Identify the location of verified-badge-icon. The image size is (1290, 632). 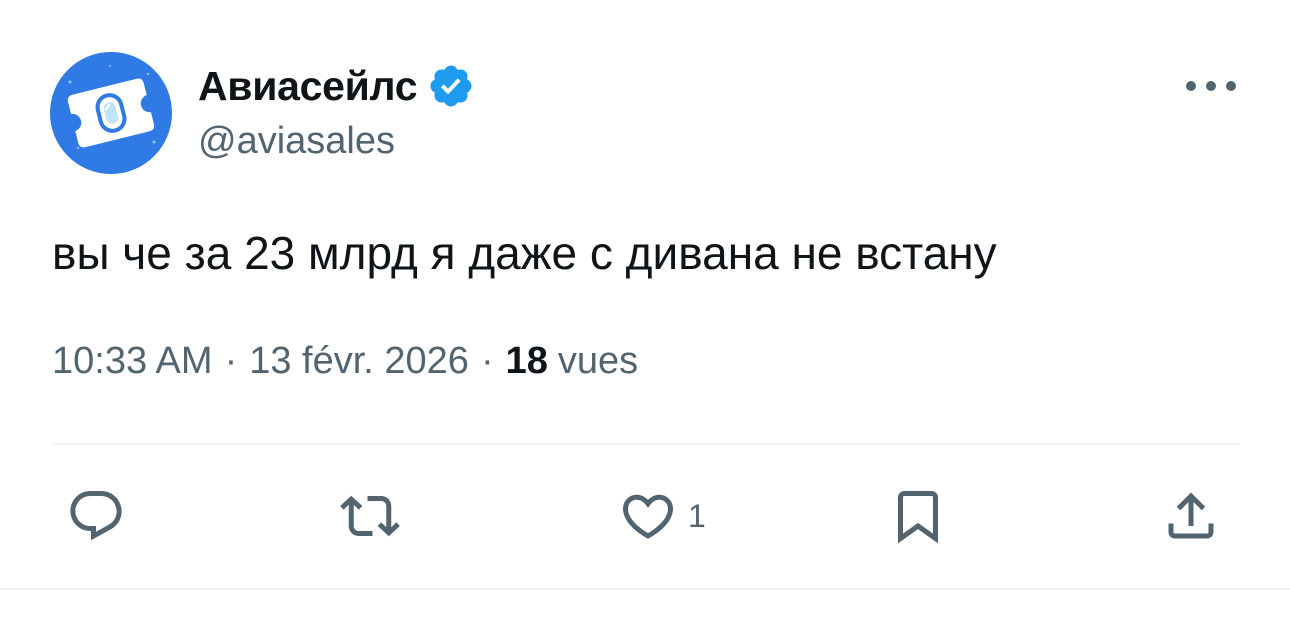
(451, 86).